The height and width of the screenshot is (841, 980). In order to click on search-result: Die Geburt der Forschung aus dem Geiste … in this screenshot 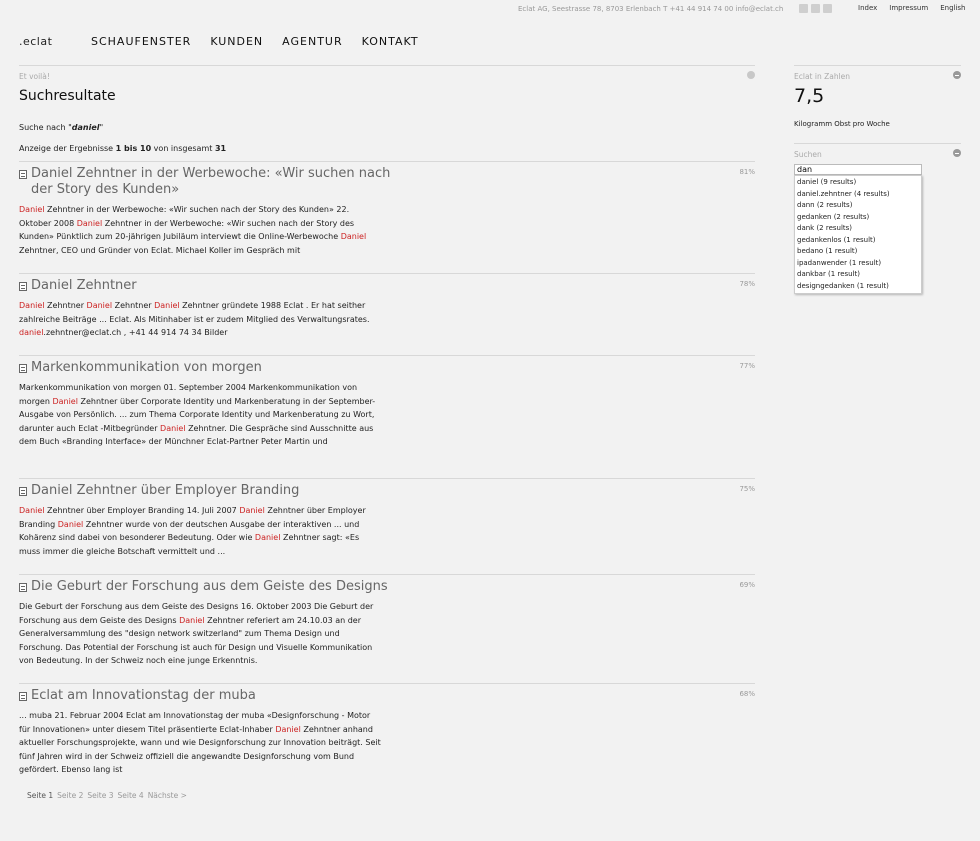, I will do `click(387, 623)`.